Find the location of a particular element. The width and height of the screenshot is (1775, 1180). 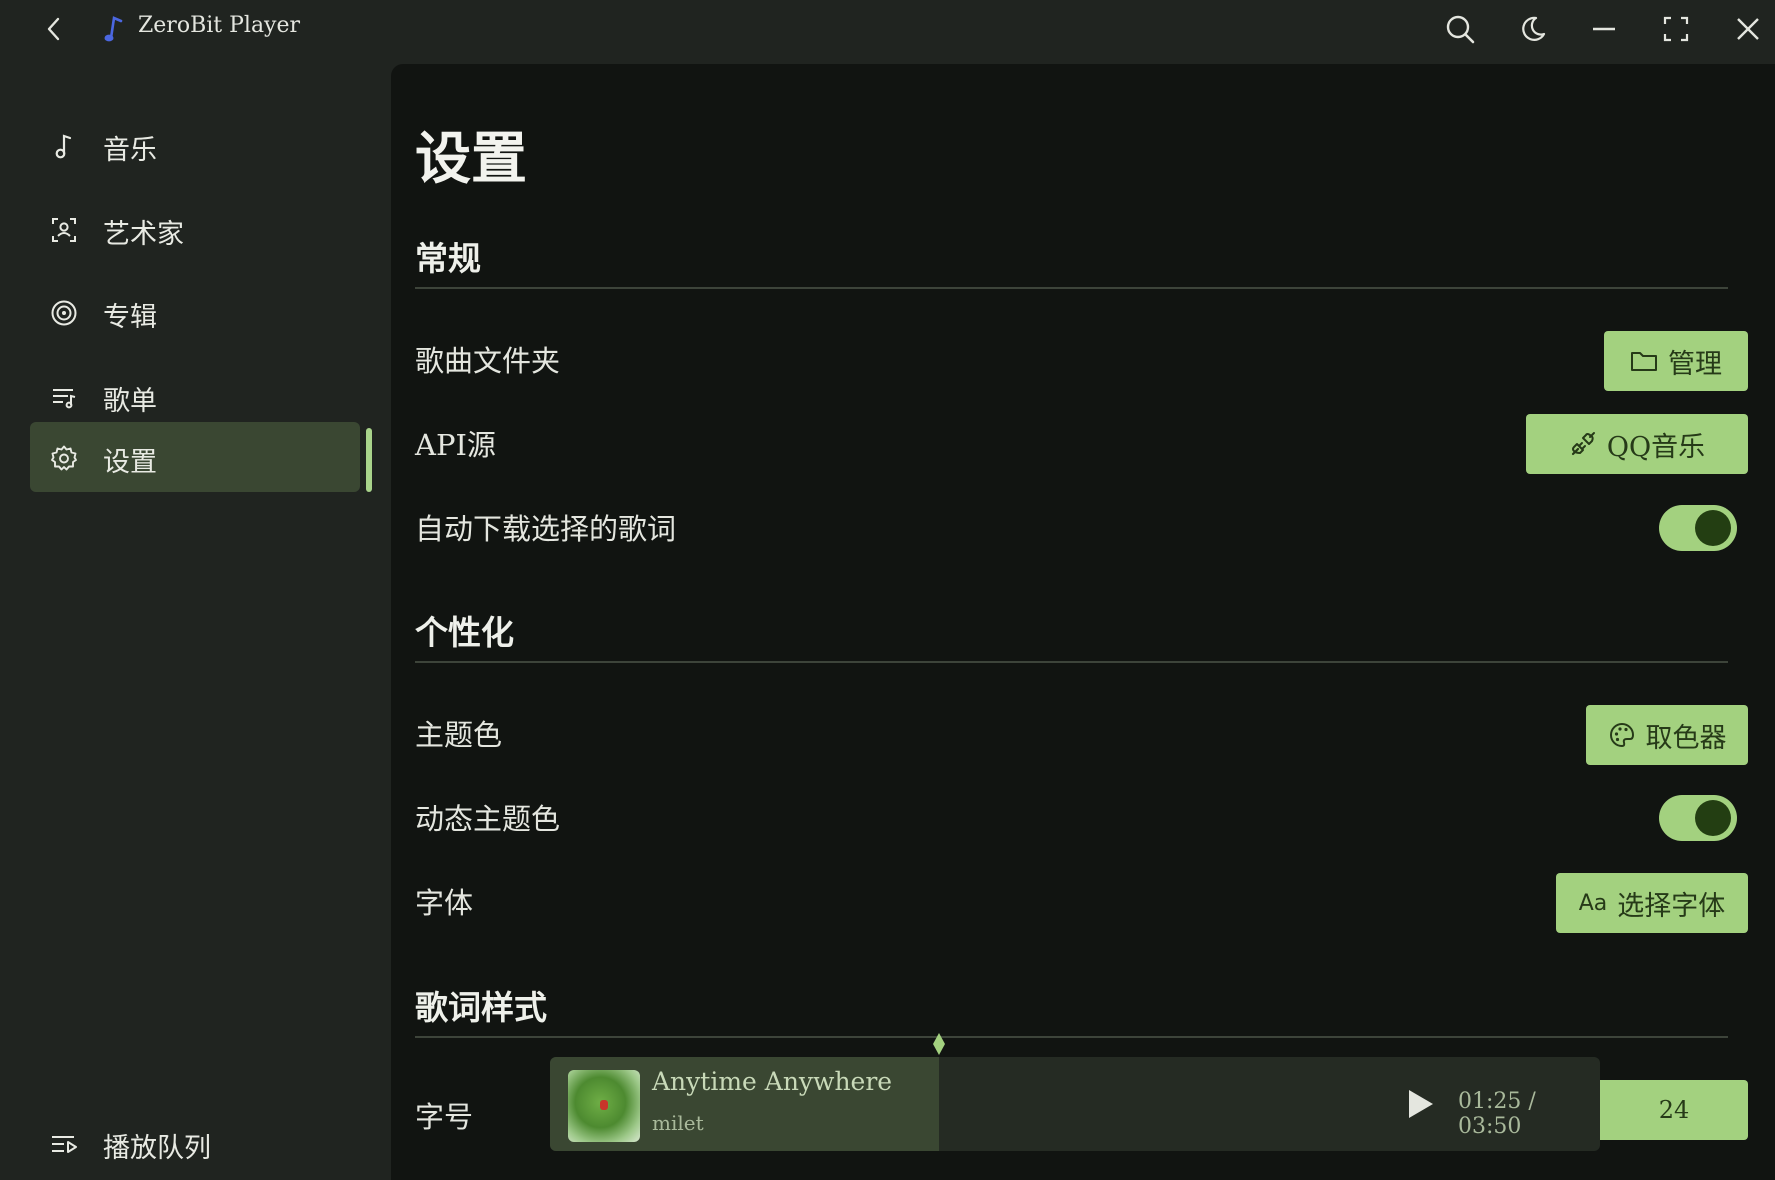

search-button is located at coordinates (1460, 29).